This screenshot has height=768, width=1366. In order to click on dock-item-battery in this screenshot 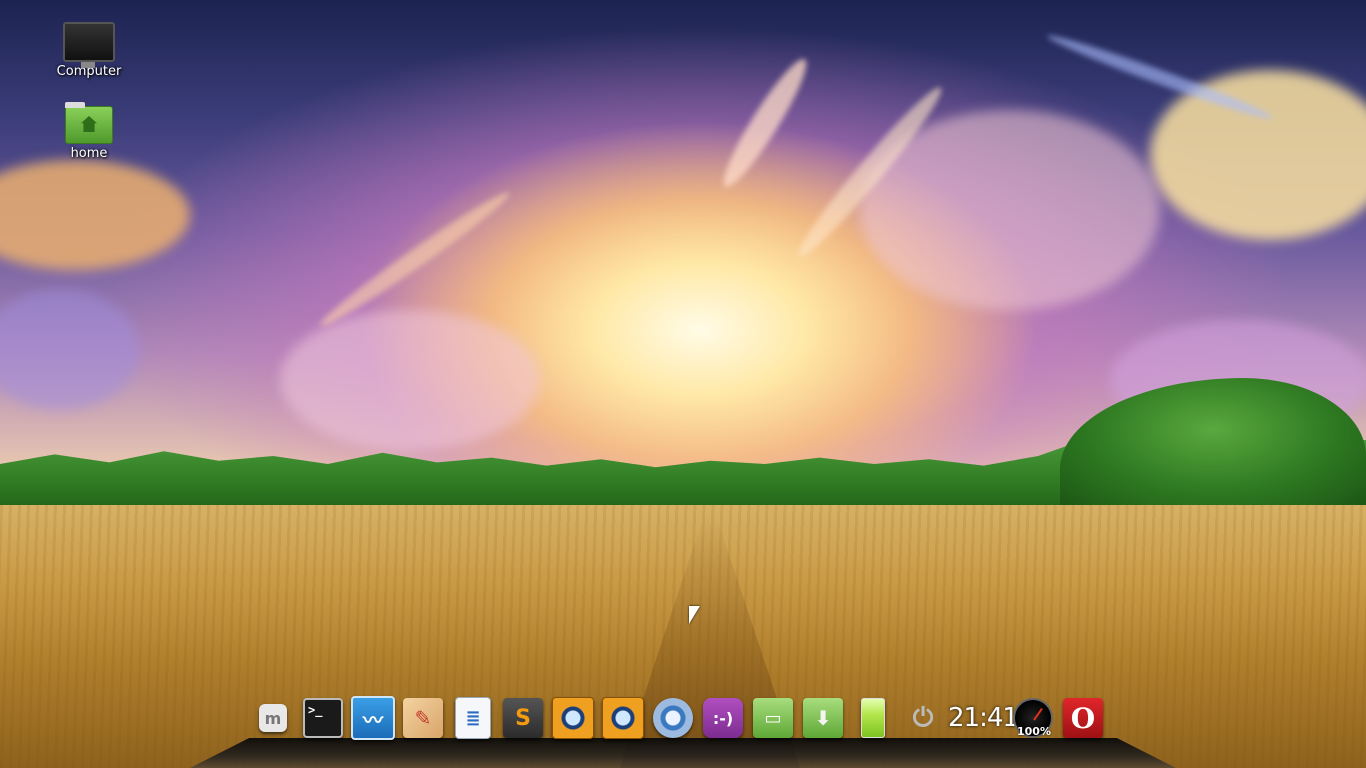, I will do `click(873, 718)`.